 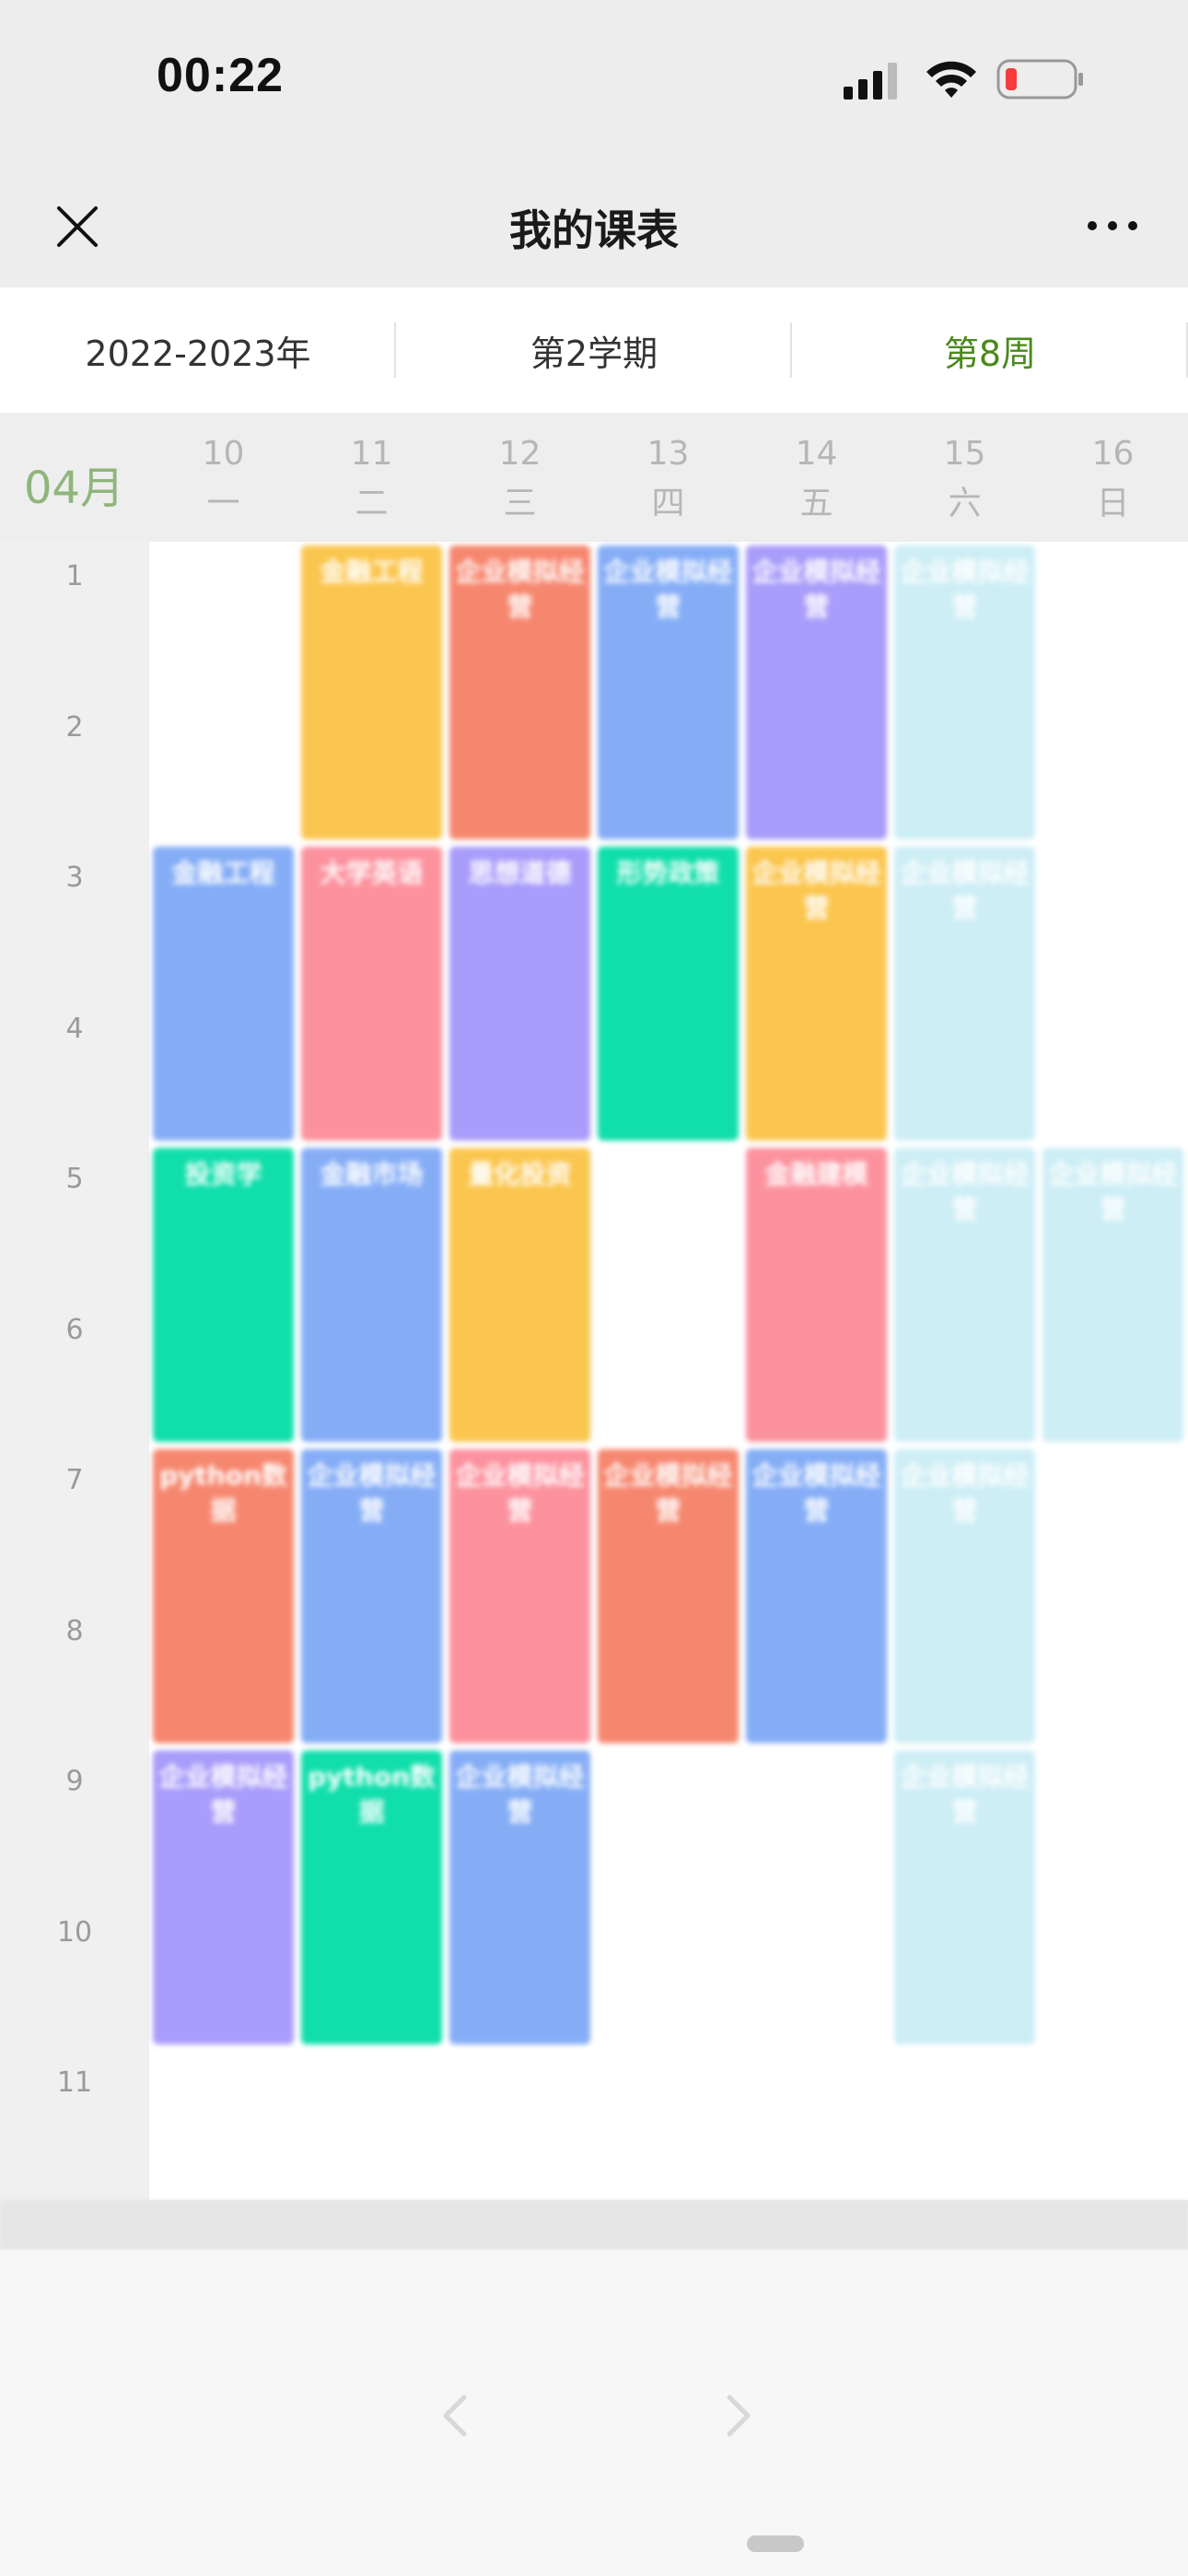 What do you see at coordinates (223, 454) in the screenshot?
I see `day-number: 10` at bounding box center [223, 454].